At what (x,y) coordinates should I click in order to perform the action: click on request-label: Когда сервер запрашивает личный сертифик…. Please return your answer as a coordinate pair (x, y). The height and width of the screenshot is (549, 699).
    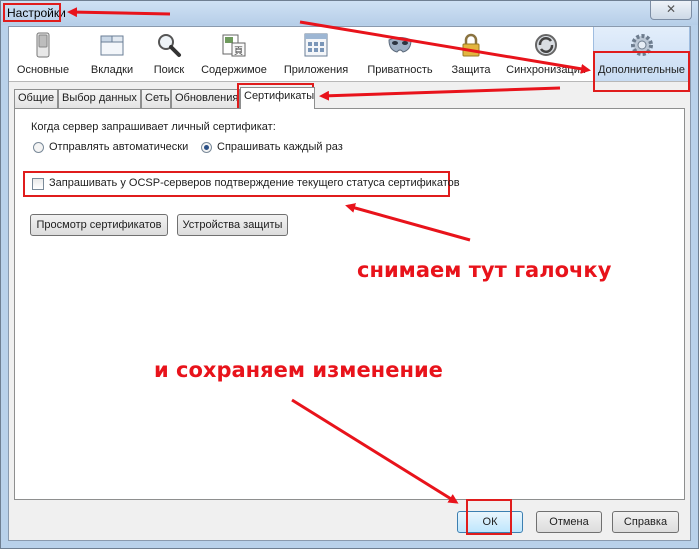
    Looking at the image, I should click on (153, 127).